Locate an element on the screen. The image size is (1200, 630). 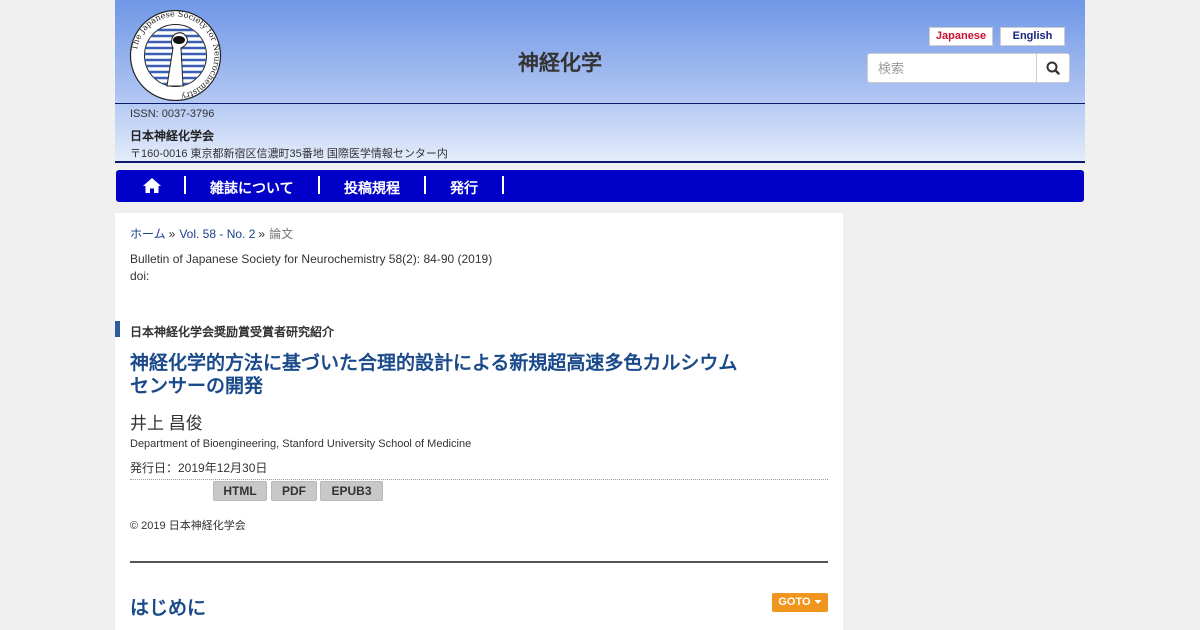
article-title: 神経化学的方法に基づいた合理的設計による新規超高速多色カルシウム センサーの開発 is located at coordinates (480, 375).